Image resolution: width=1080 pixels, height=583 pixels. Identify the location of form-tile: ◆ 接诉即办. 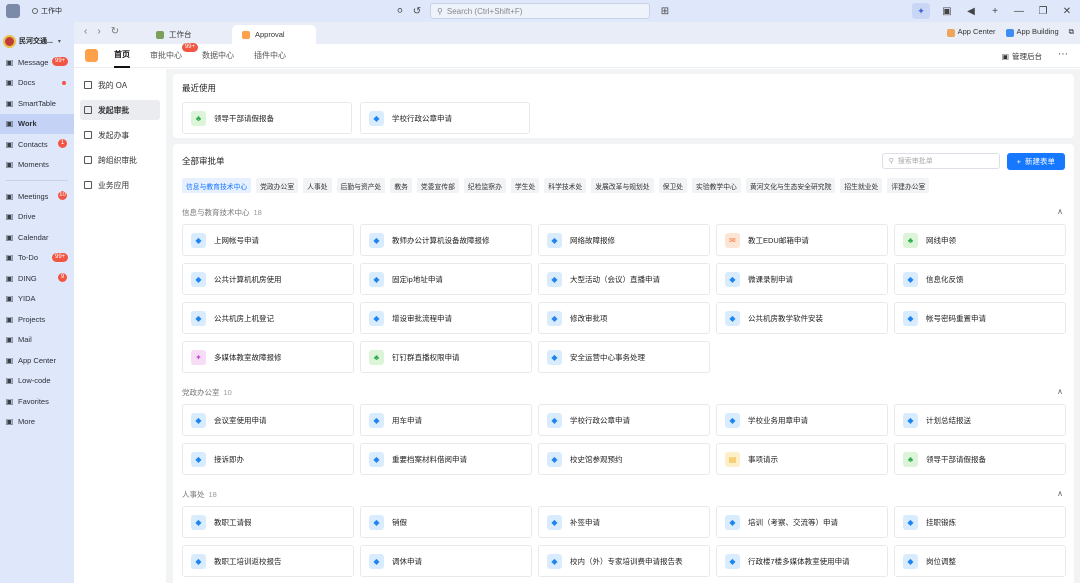
(268, 459).